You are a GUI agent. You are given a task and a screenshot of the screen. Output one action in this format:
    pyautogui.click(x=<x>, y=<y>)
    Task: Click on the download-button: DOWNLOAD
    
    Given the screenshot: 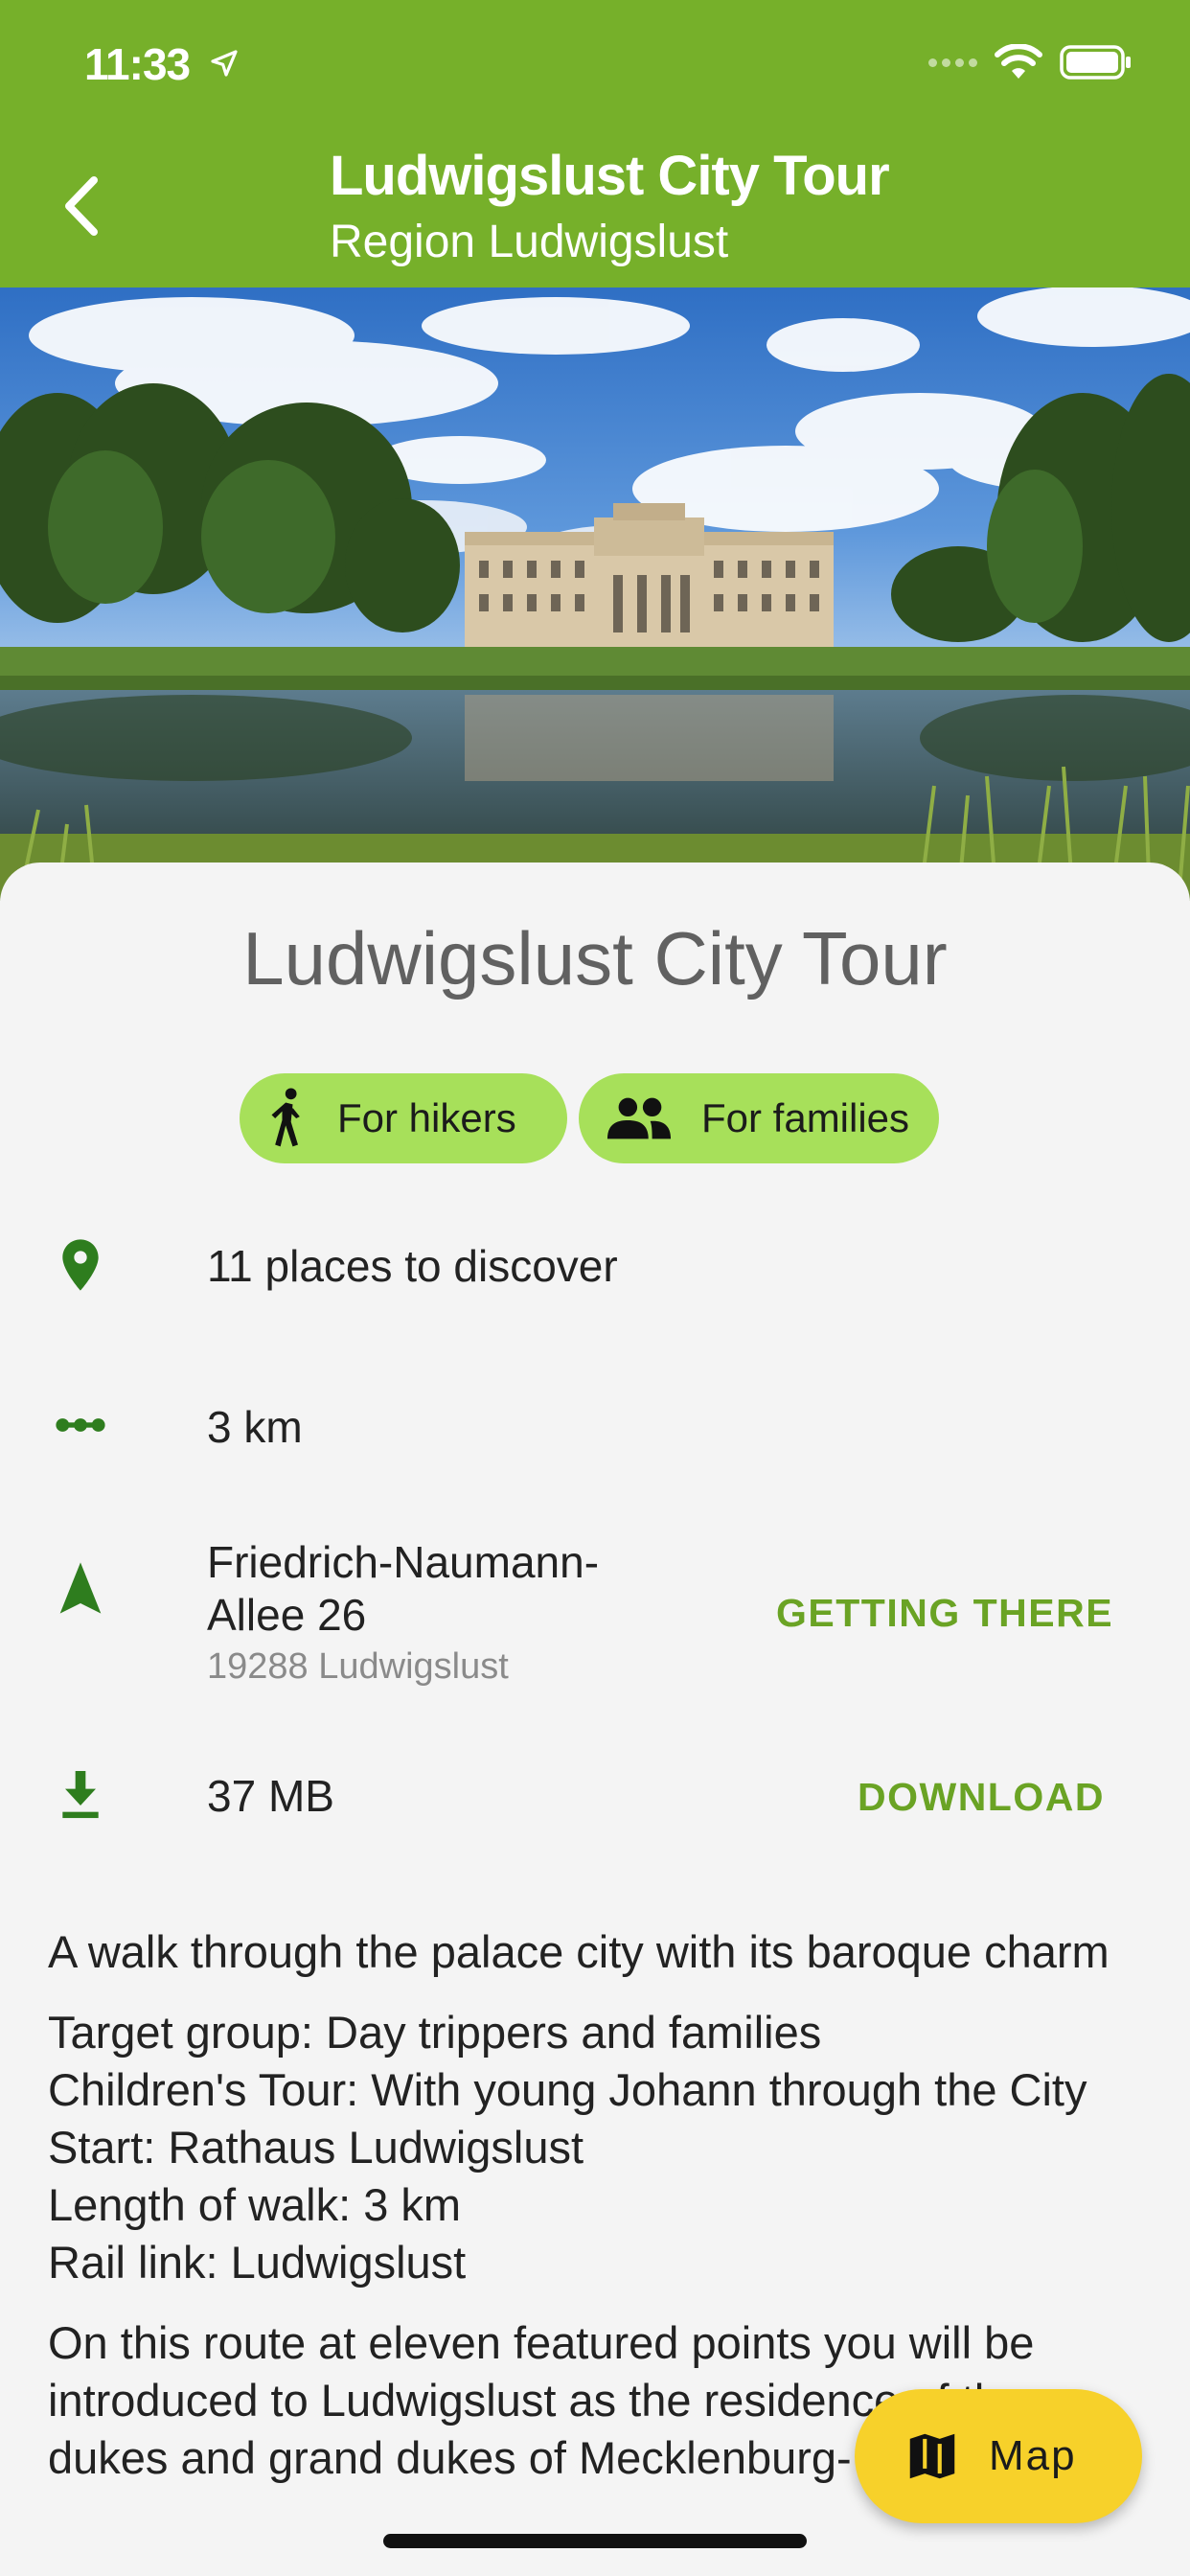 What is the action you would take?
    pyautogui.click(x=982, y=1797)
    